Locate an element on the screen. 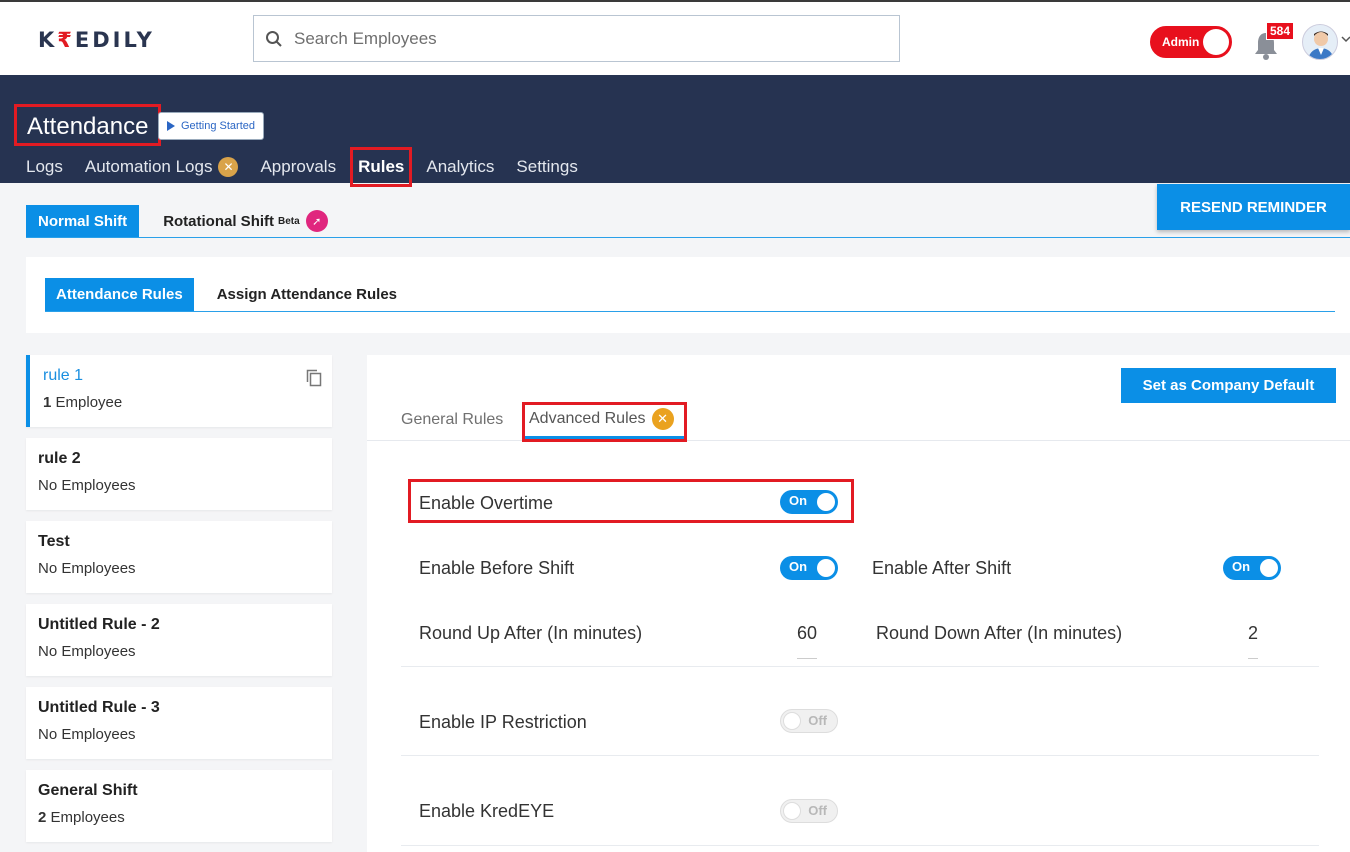  tab-assign-attendance-rules: Assign Attendance Rules is located at coordinates (307, 294).